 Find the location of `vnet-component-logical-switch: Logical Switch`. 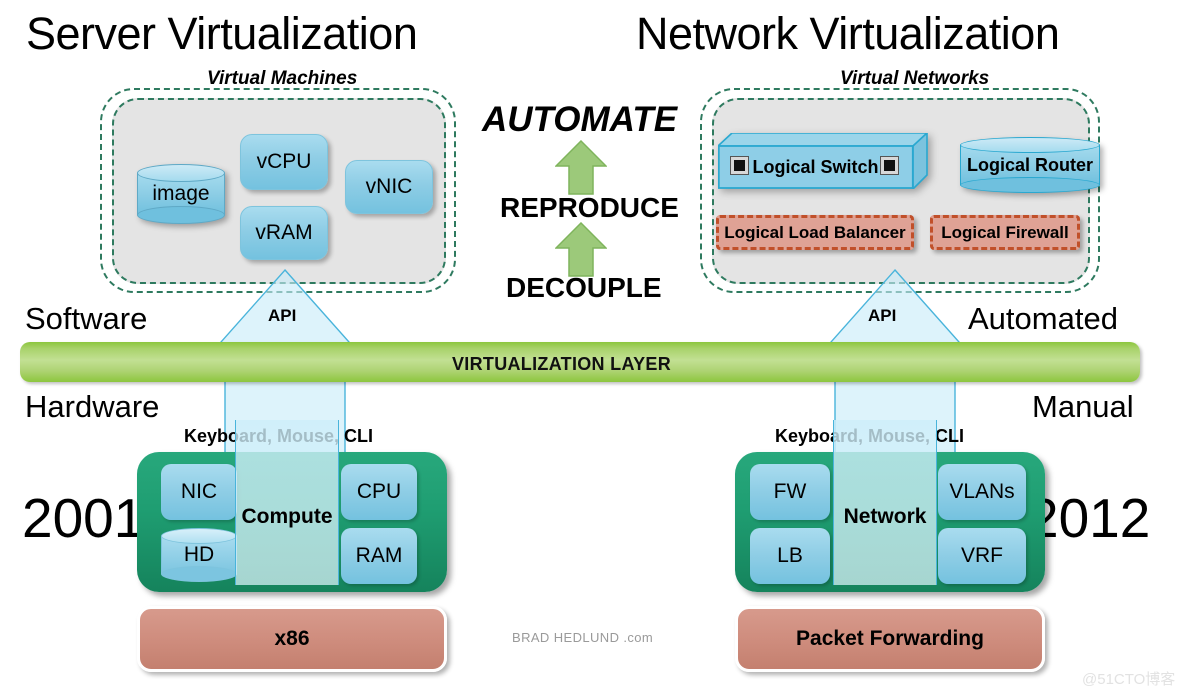

vnet-component-logical-switch: Logical Switch is located at coordinates (822, 161).